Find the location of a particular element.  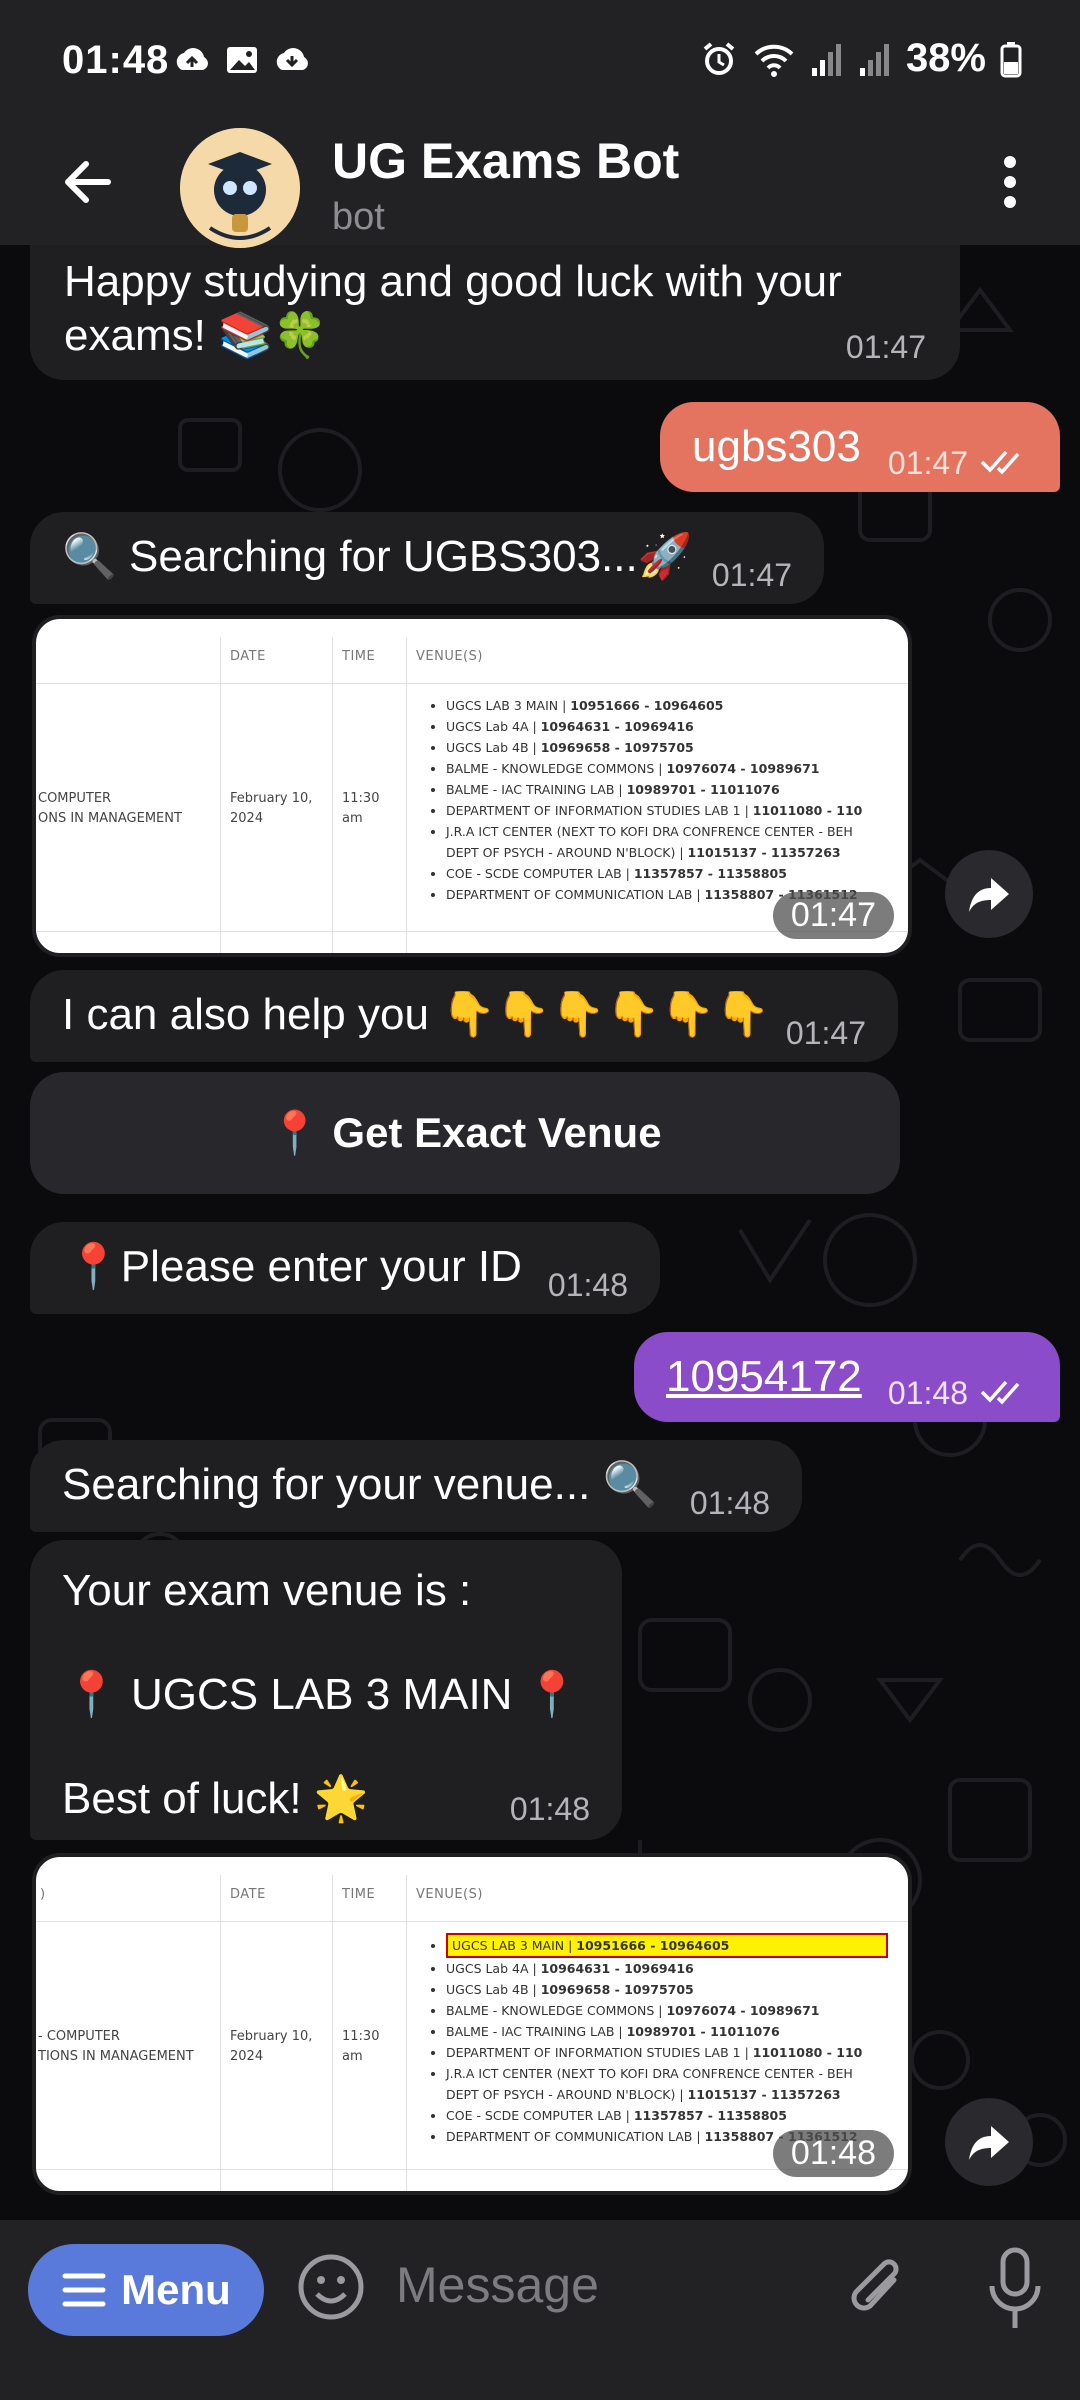

graduate-robot-icon is located at coordinates (240, 188).